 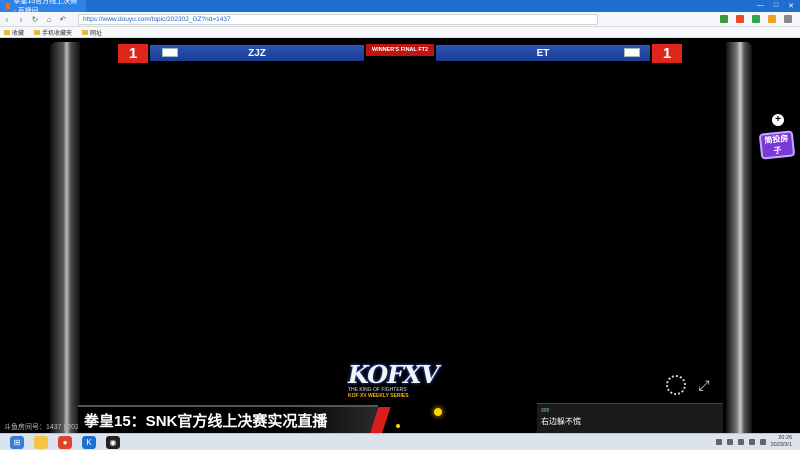 What do you see at coordinates (18, 33) in the screenshot?
I see `bookmark-label: 收藏` at bounding box center [18, 33].